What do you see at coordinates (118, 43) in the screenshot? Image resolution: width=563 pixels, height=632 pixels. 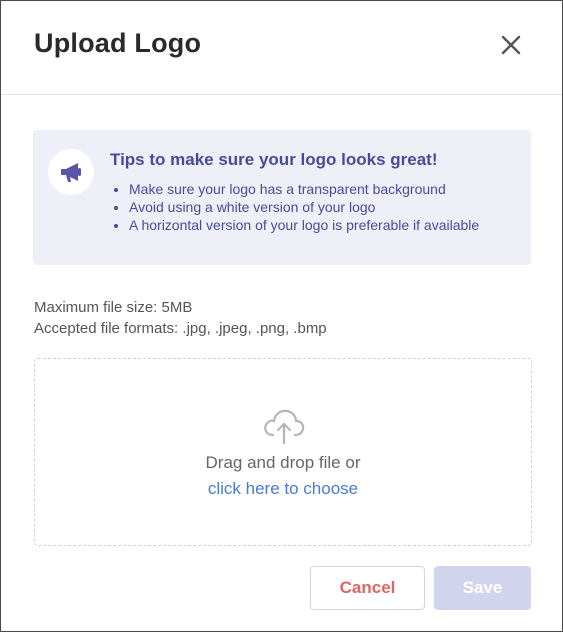 I see `dialog-title: Upload Logo` at bounding box center [118, 43].